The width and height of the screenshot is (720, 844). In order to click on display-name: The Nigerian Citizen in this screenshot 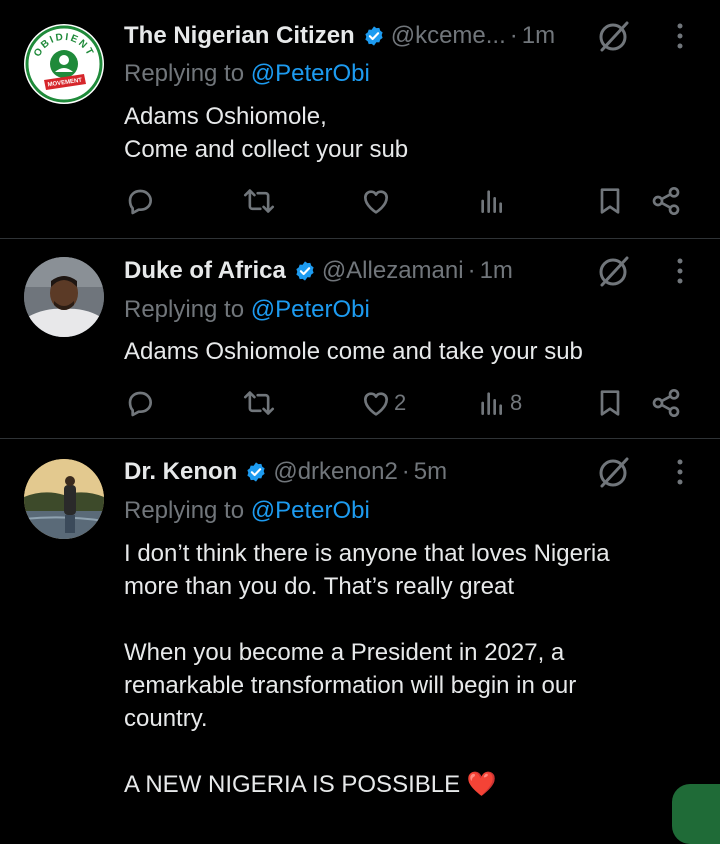, I will do `click(239, 36)`.